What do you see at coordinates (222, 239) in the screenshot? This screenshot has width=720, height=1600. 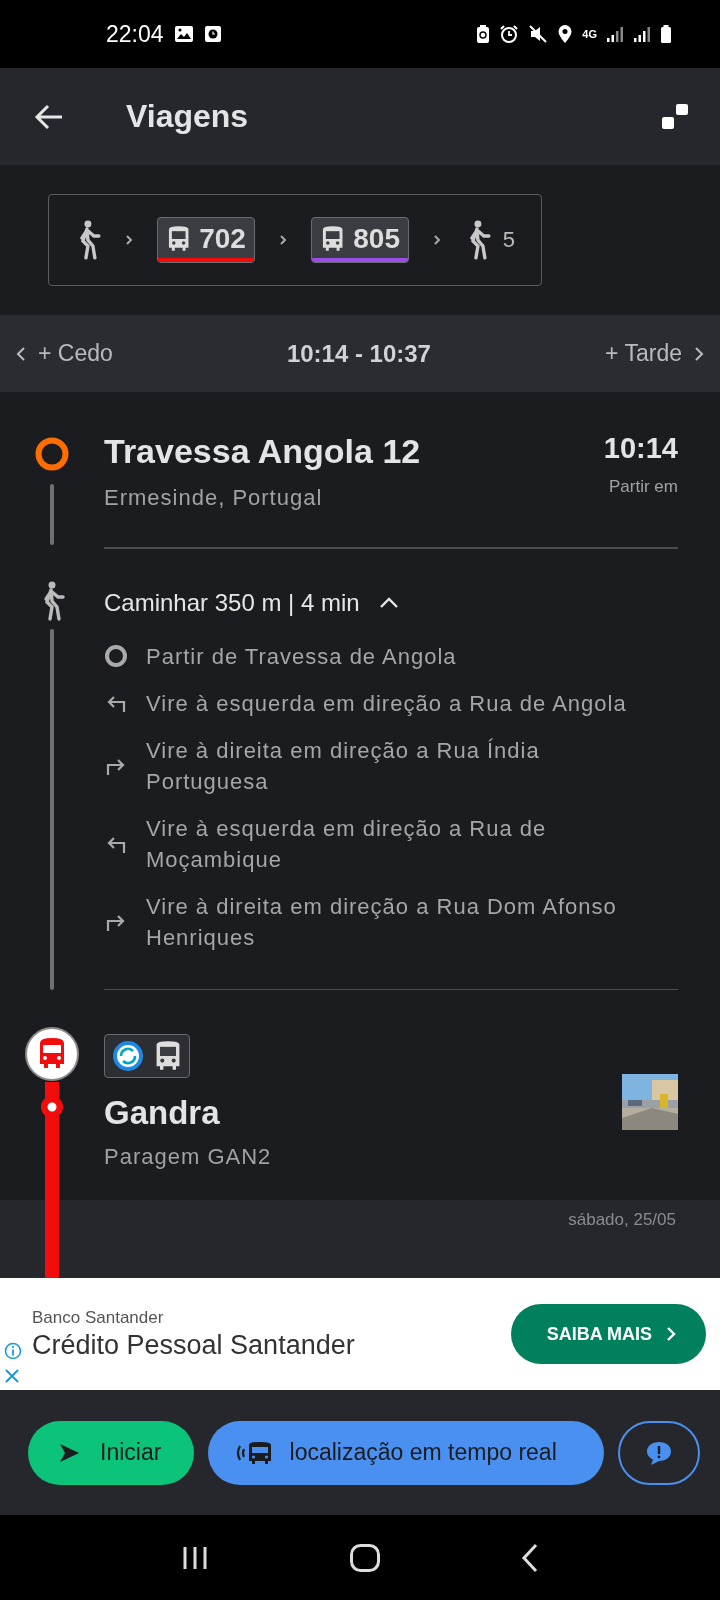 I see `bus-line-number: 702` at bounding box center [222, 239].